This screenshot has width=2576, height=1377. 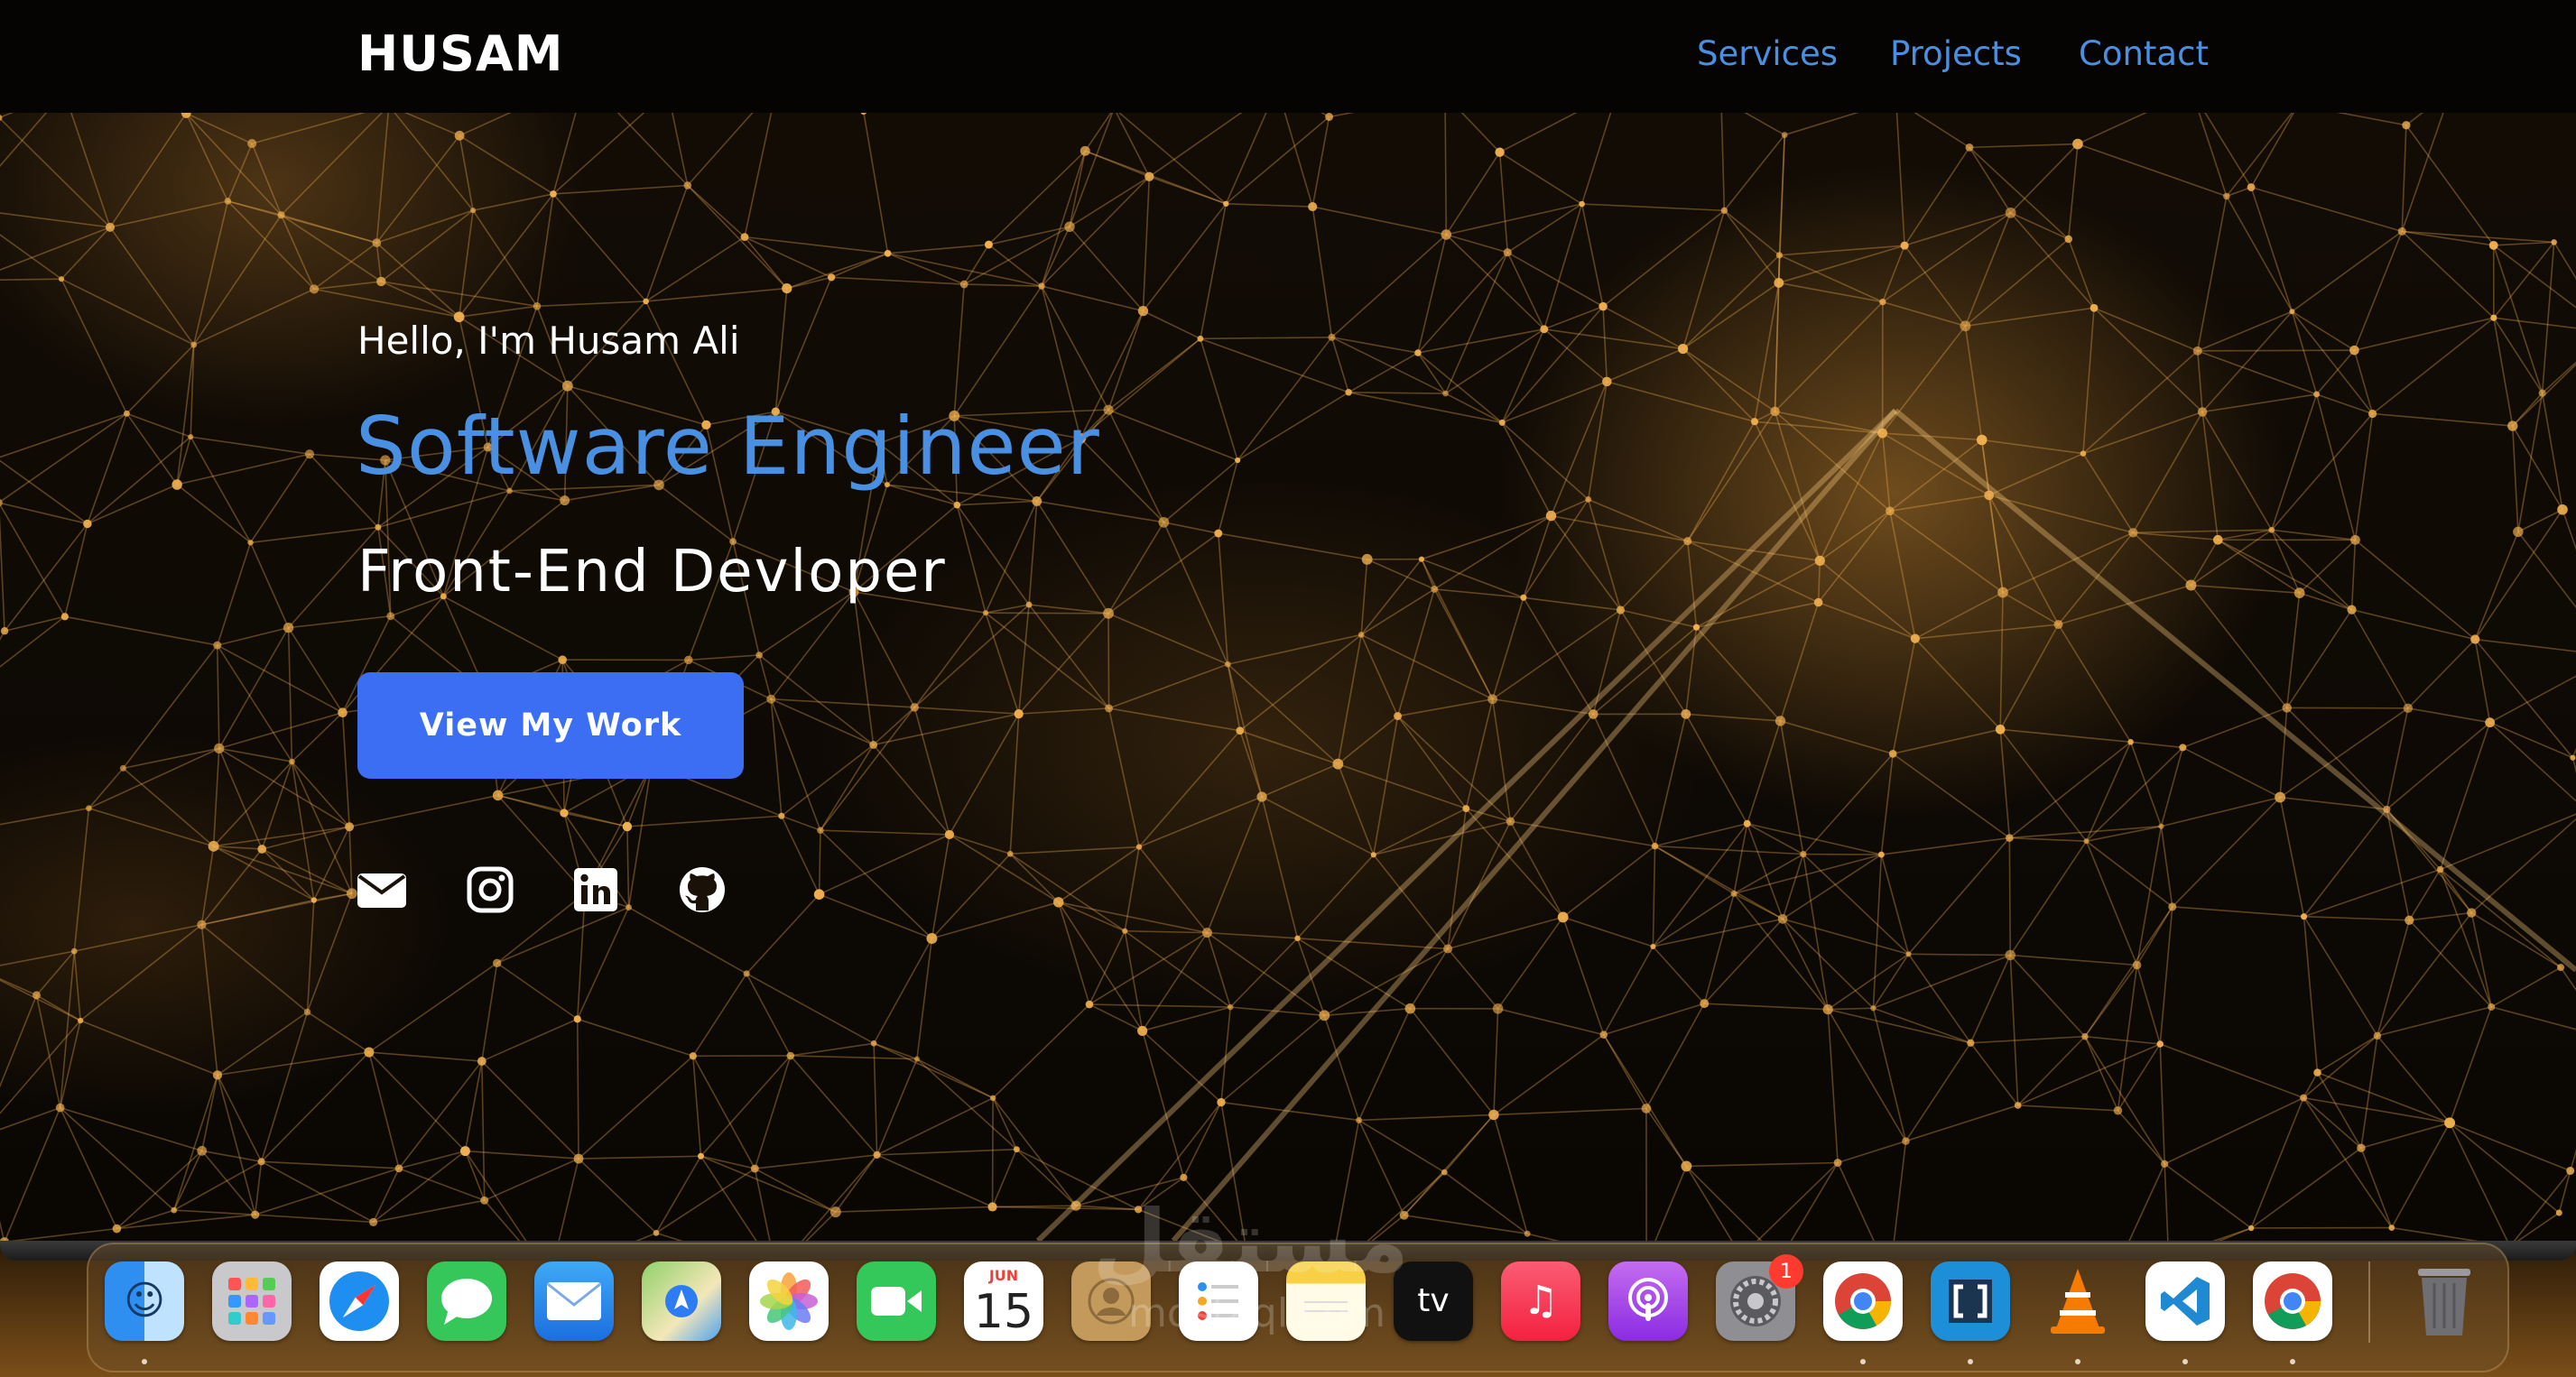 What do you see at coordinates (1767, 53) in the screenshot?
I see `nav-link-services: Services` at bounding box center [1767, 53].